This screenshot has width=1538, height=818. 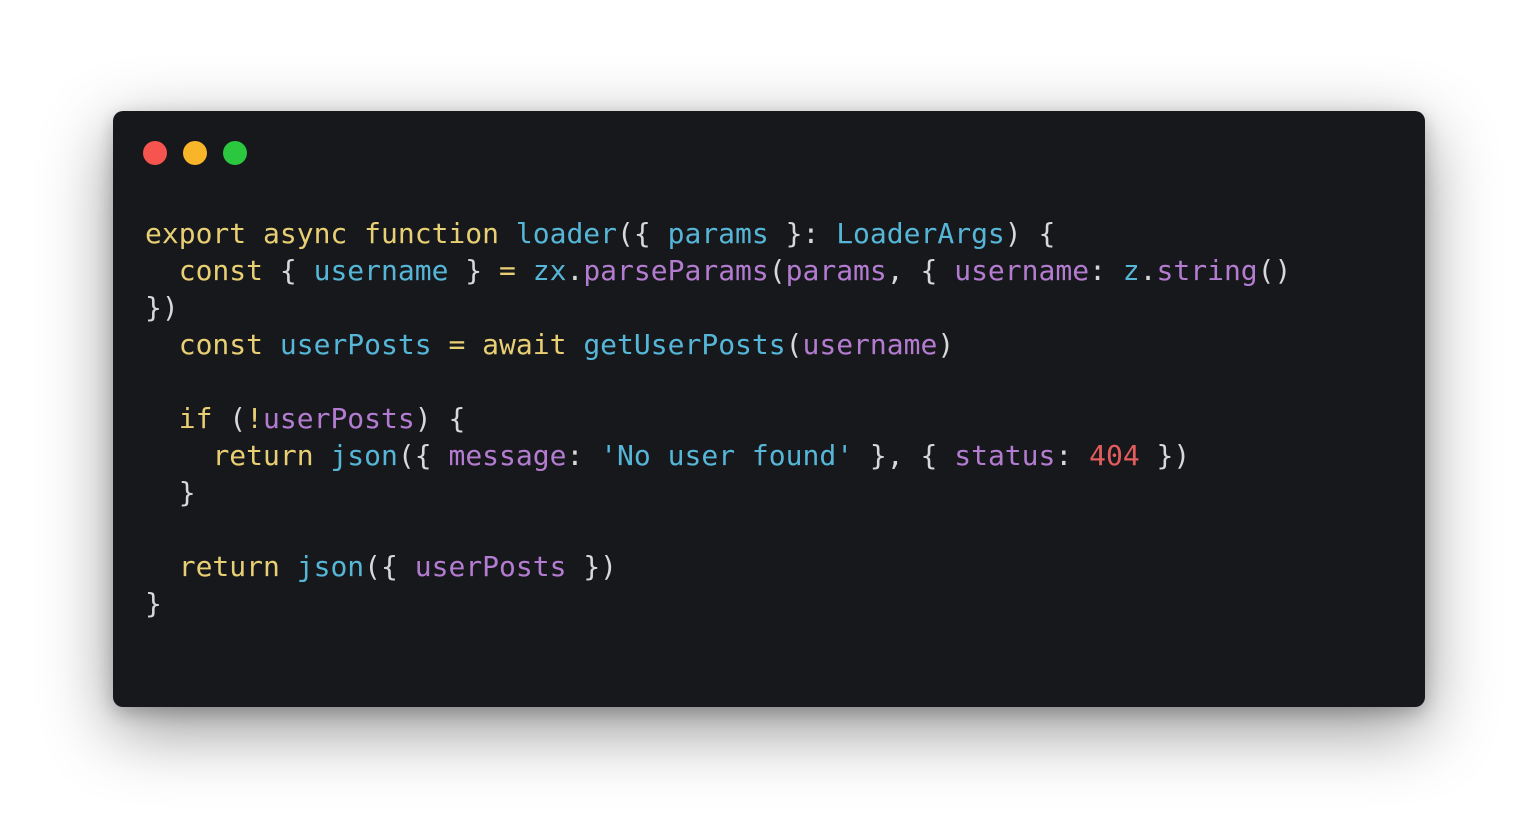 I want to click on code-line: }), so click(x=718, y=307).